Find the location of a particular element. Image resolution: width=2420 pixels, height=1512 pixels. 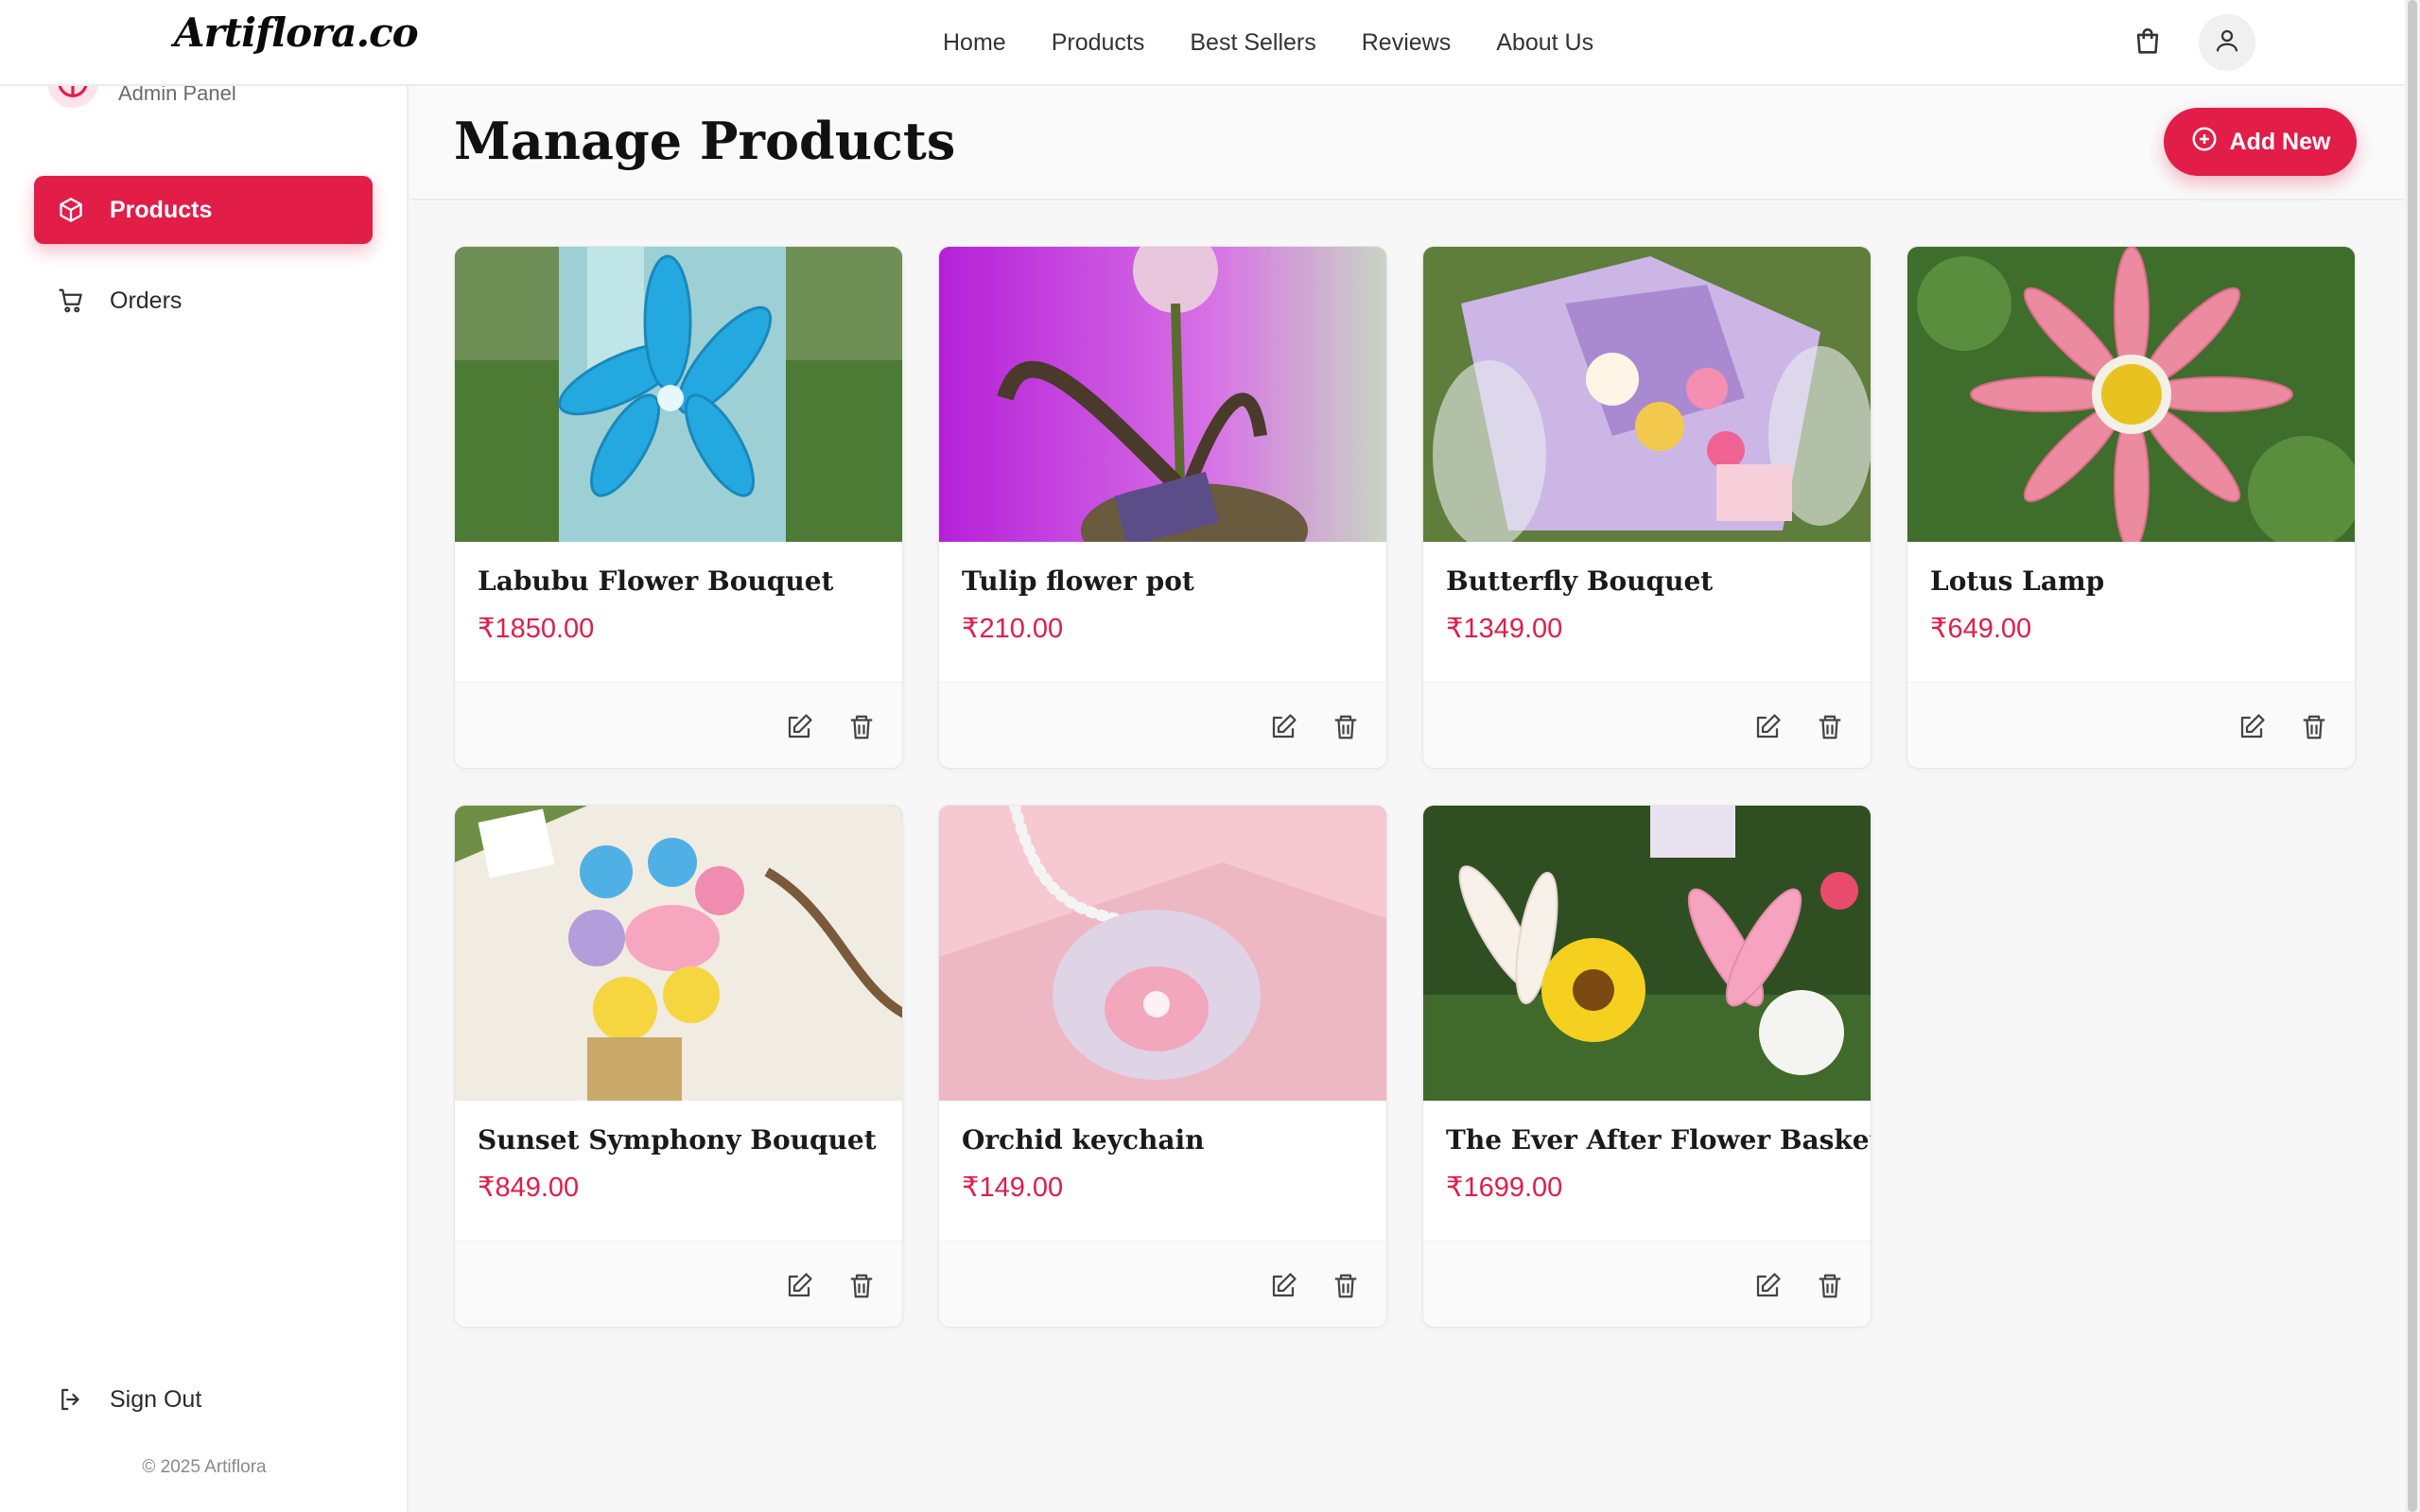

product-card: Tulip flower pot ₹210.00 is located at coordinates (1163, 508).